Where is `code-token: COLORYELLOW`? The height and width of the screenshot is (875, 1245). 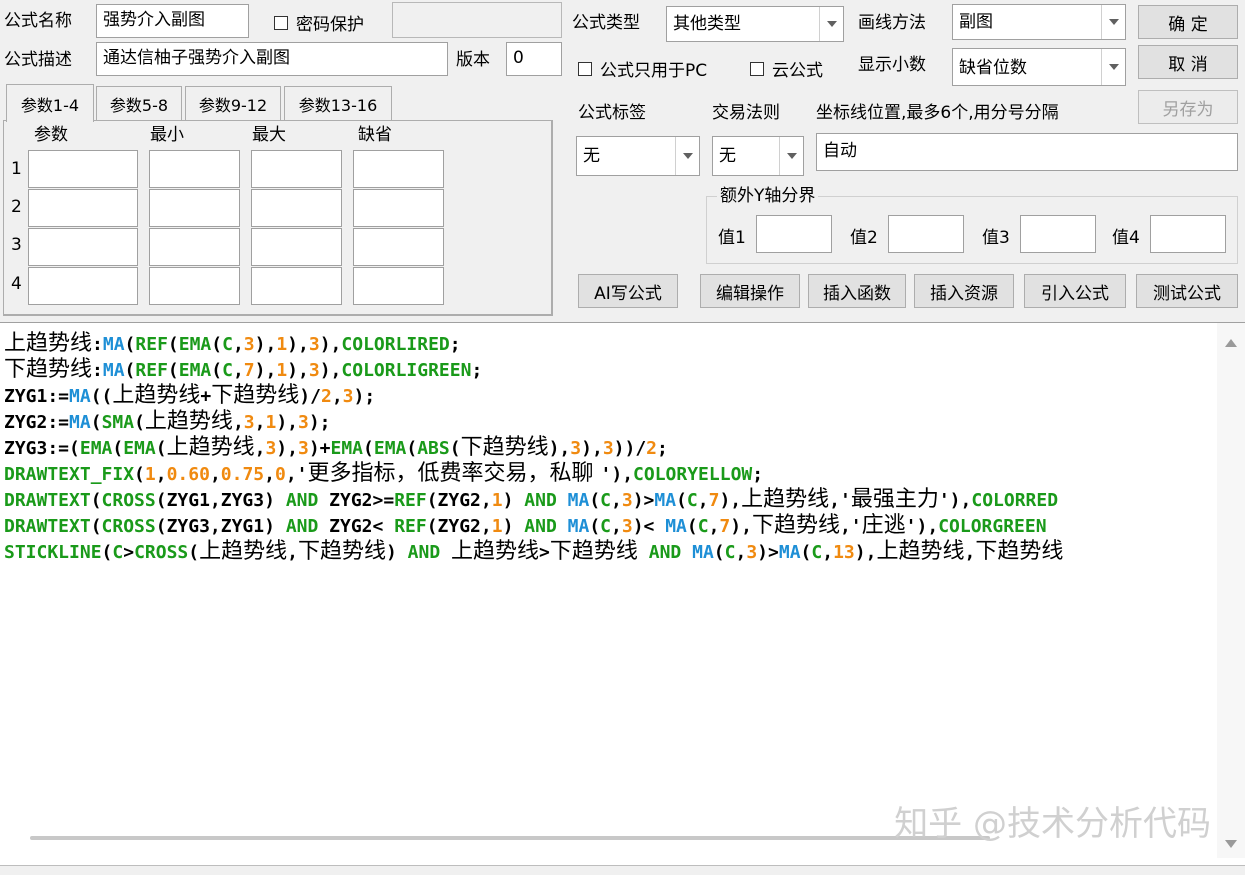 code-token: COLORYELLOW is located at coordinates (693, 474).